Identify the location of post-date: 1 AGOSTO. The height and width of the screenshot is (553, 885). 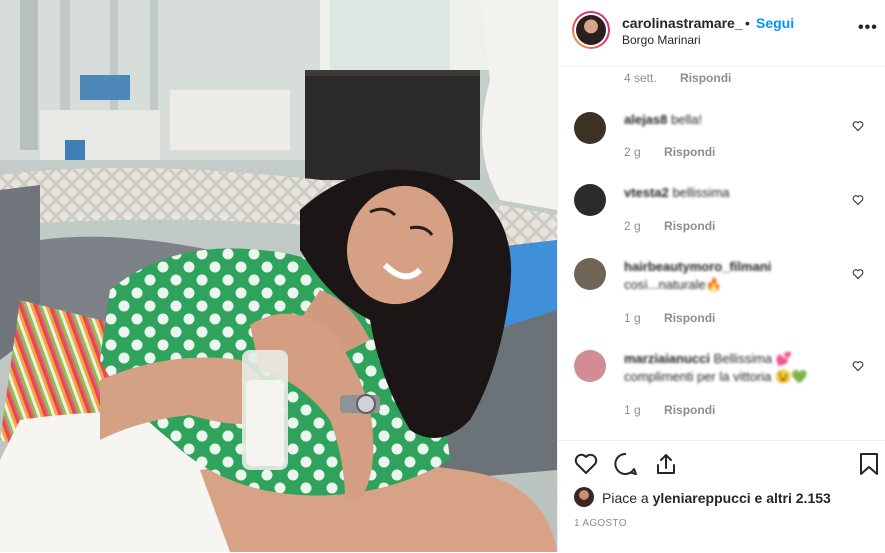
(600, 523).